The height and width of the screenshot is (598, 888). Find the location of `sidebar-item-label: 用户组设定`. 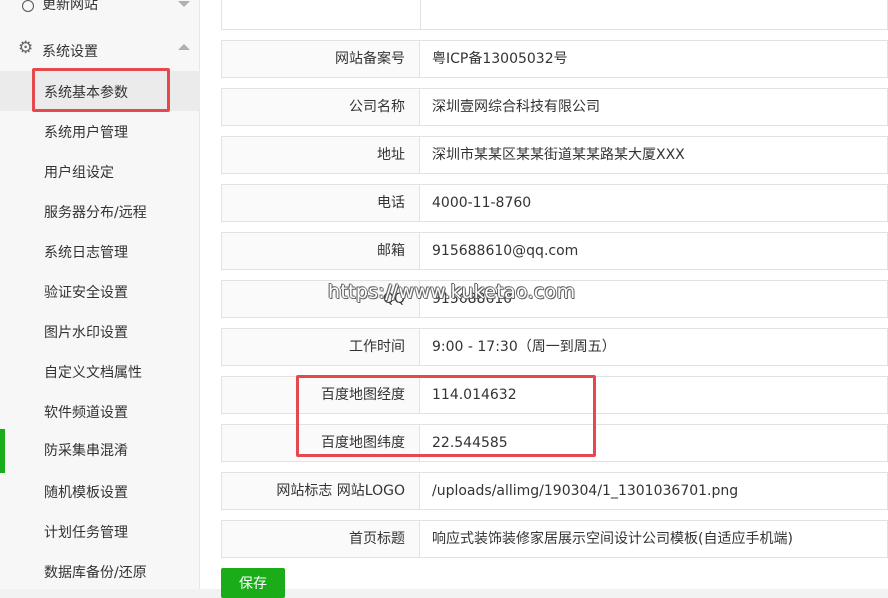

sidebar-item-label: 用户组设定 is located at coordinates (79, 173).